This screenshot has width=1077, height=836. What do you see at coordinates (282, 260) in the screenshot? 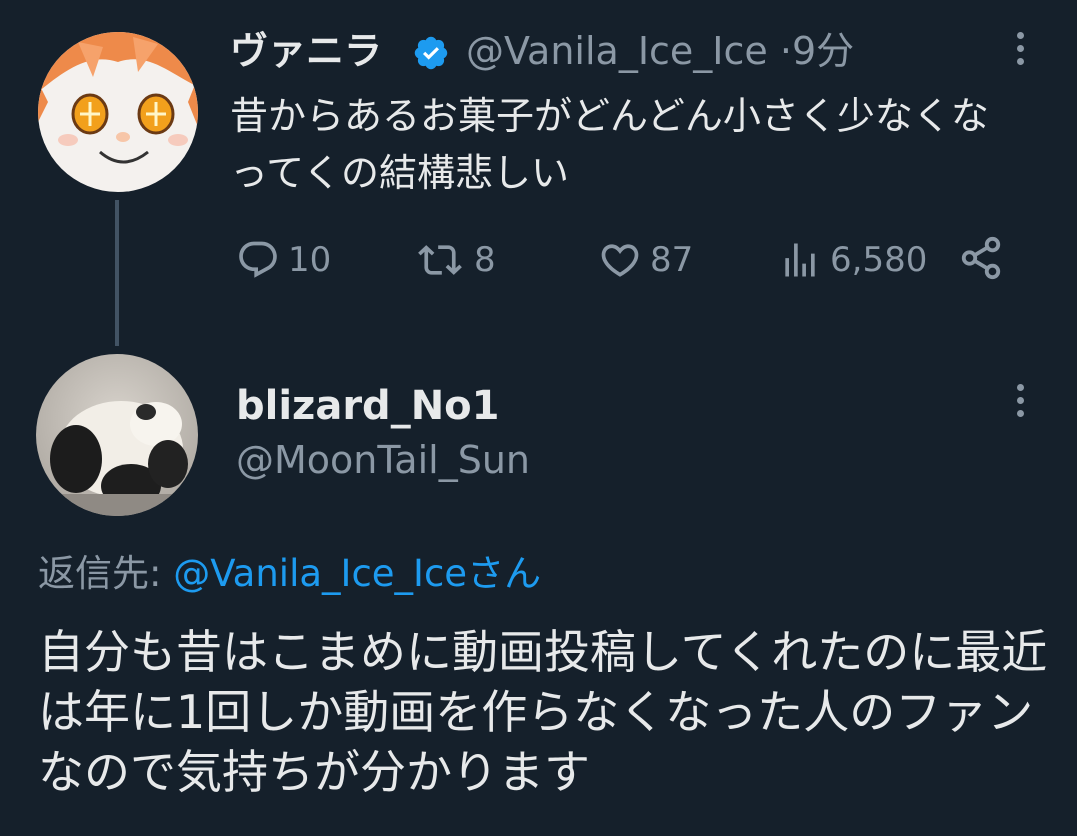
I see `reply-button: 10` at bounding box center [282, 260].